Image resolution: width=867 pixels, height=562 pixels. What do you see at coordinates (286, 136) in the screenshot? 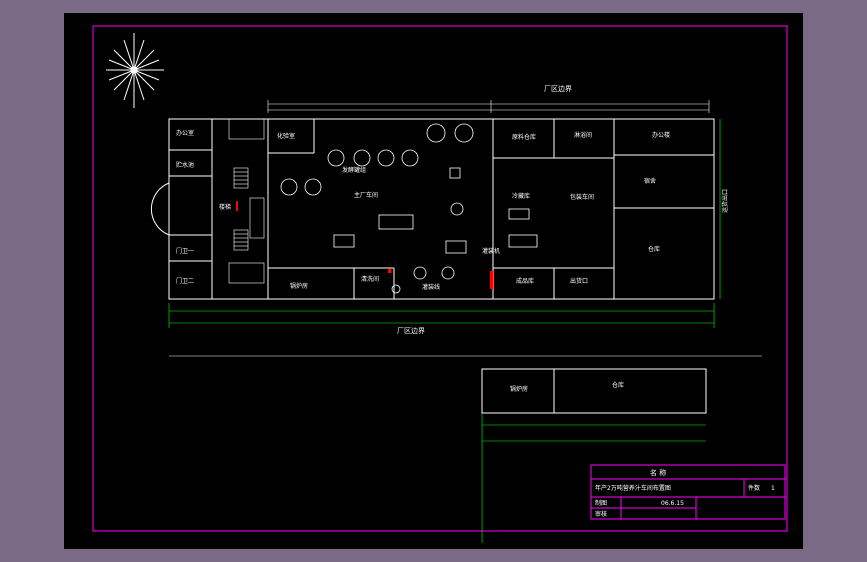
I see `room-label-lab: 化验室` at bounding box center [286, 136].